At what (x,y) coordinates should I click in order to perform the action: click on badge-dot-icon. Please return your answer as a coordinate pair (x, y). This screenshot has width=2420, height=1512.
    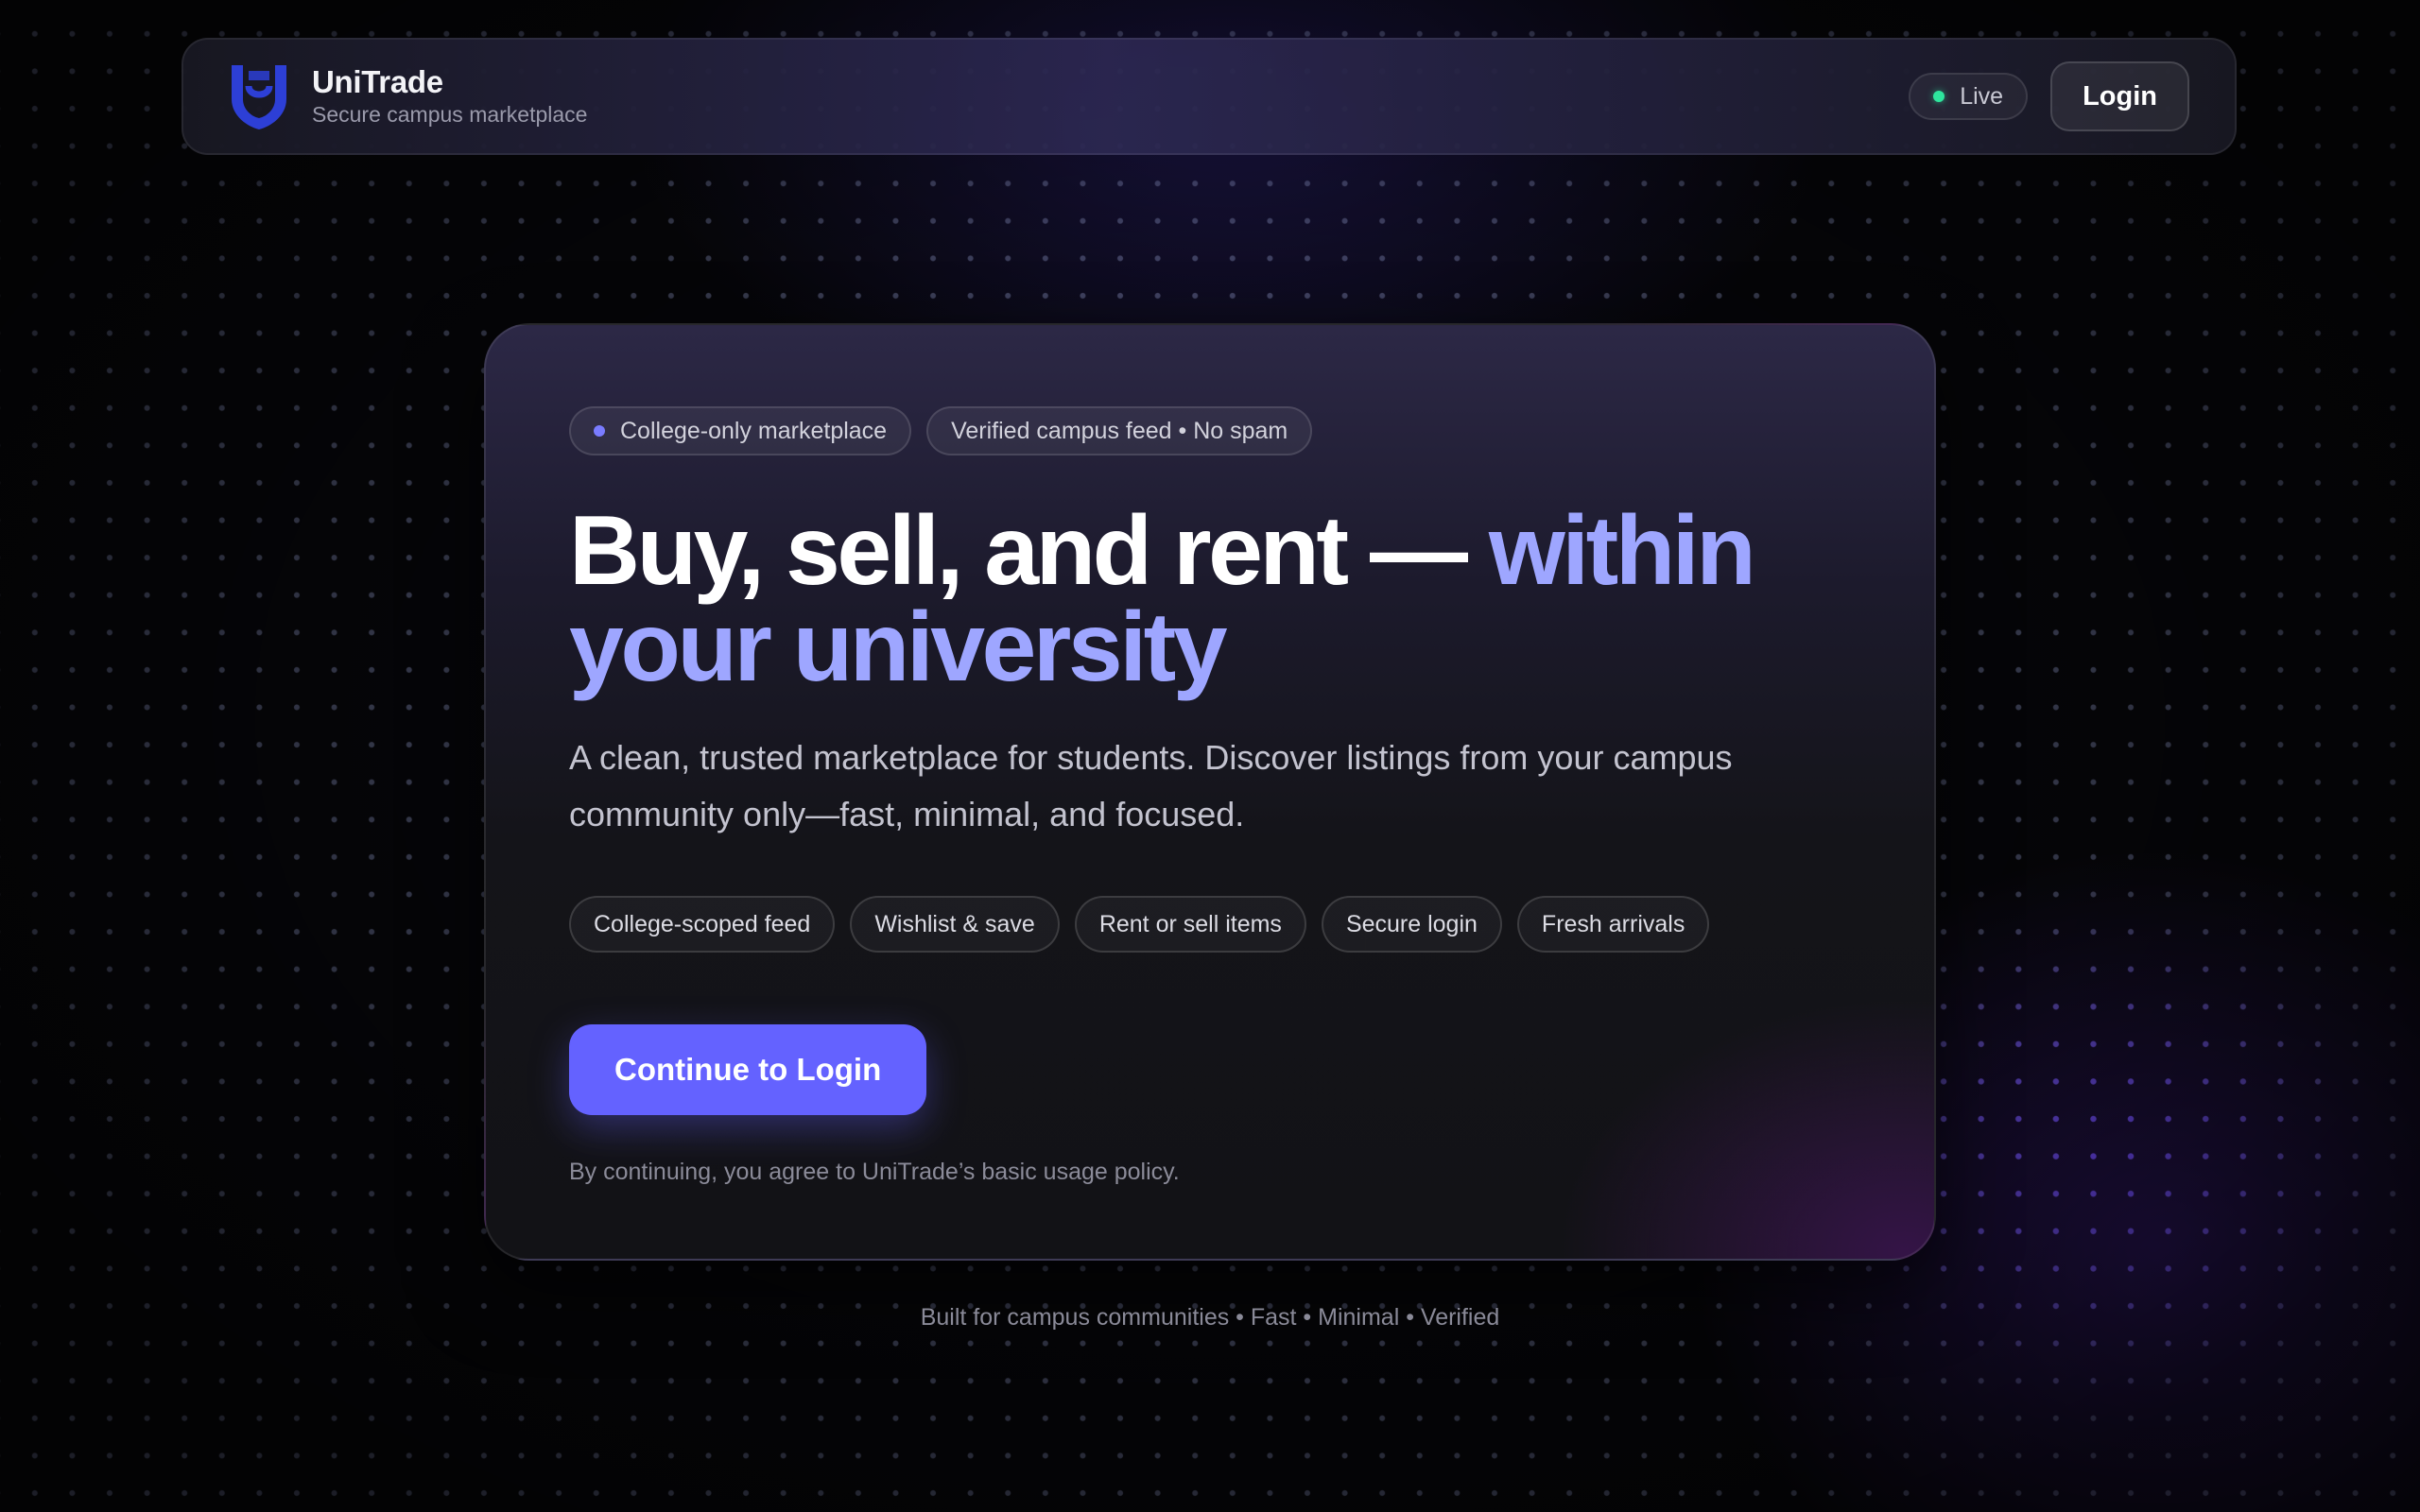
    Looking at the image, I should click on (600, 431).